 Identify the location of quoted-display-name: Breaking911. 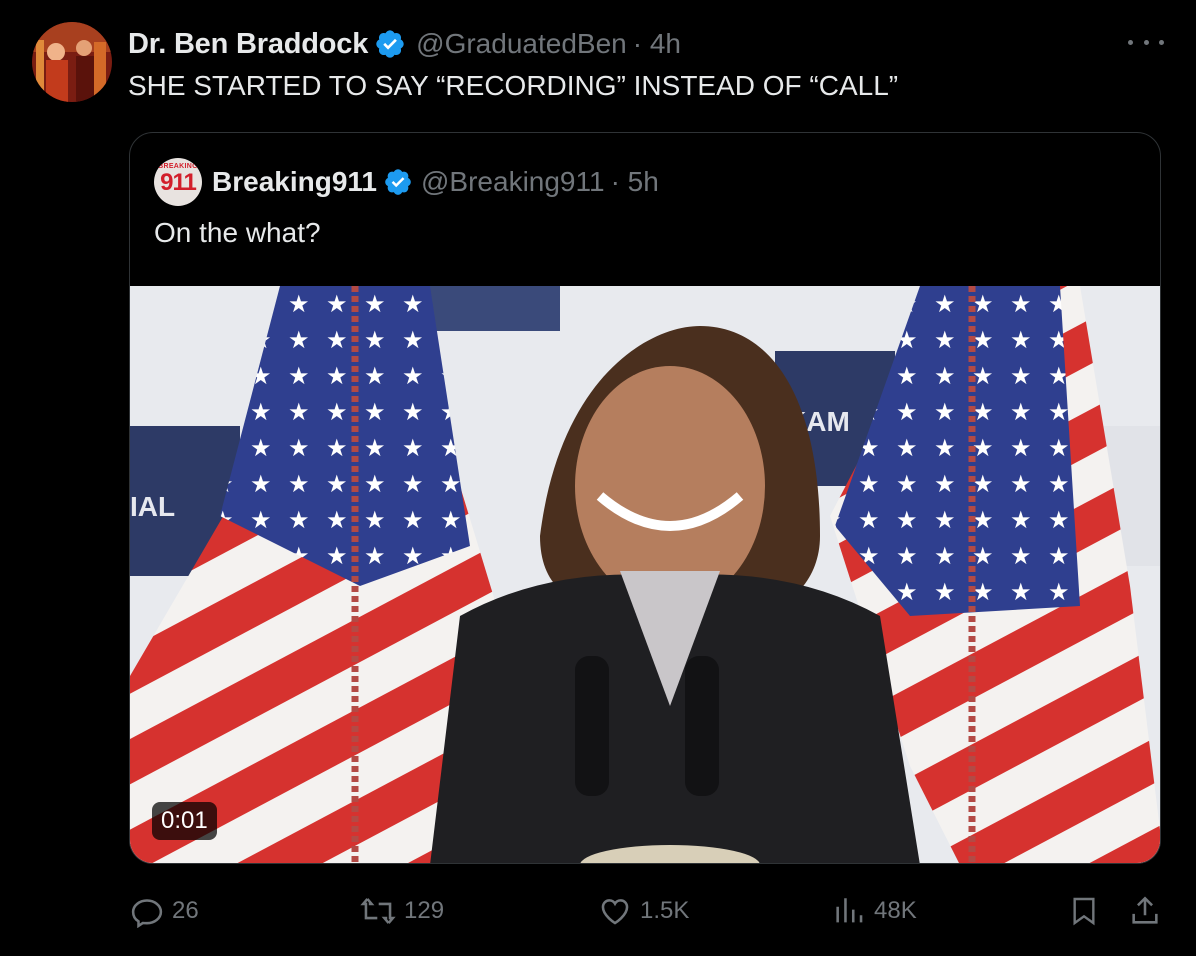
(294, 182).